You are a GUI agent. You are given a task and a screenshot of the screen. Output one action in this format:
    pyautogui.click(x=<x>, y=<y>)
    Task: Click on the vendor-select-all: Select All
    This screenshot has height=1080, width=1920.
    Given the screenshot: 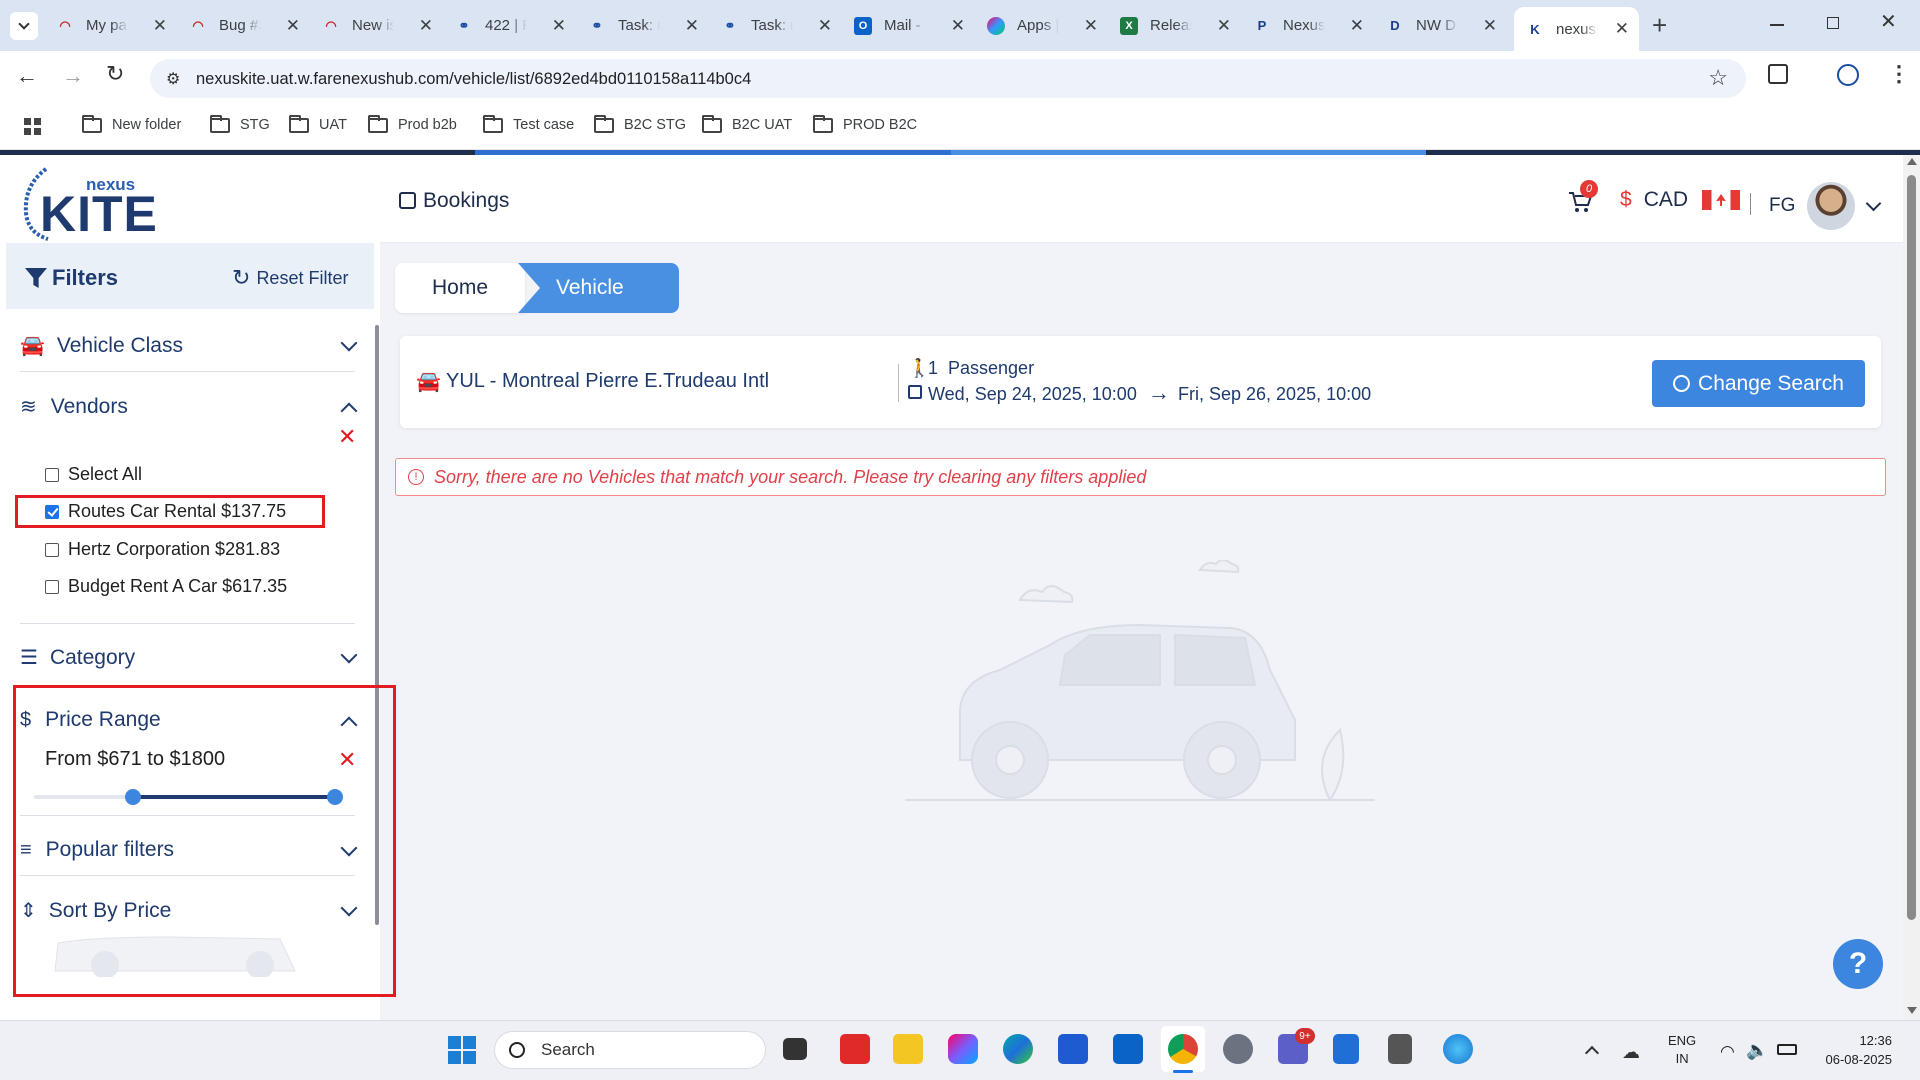 What is the action you would take?
    pyautogui.click(x=93, y=474)
    